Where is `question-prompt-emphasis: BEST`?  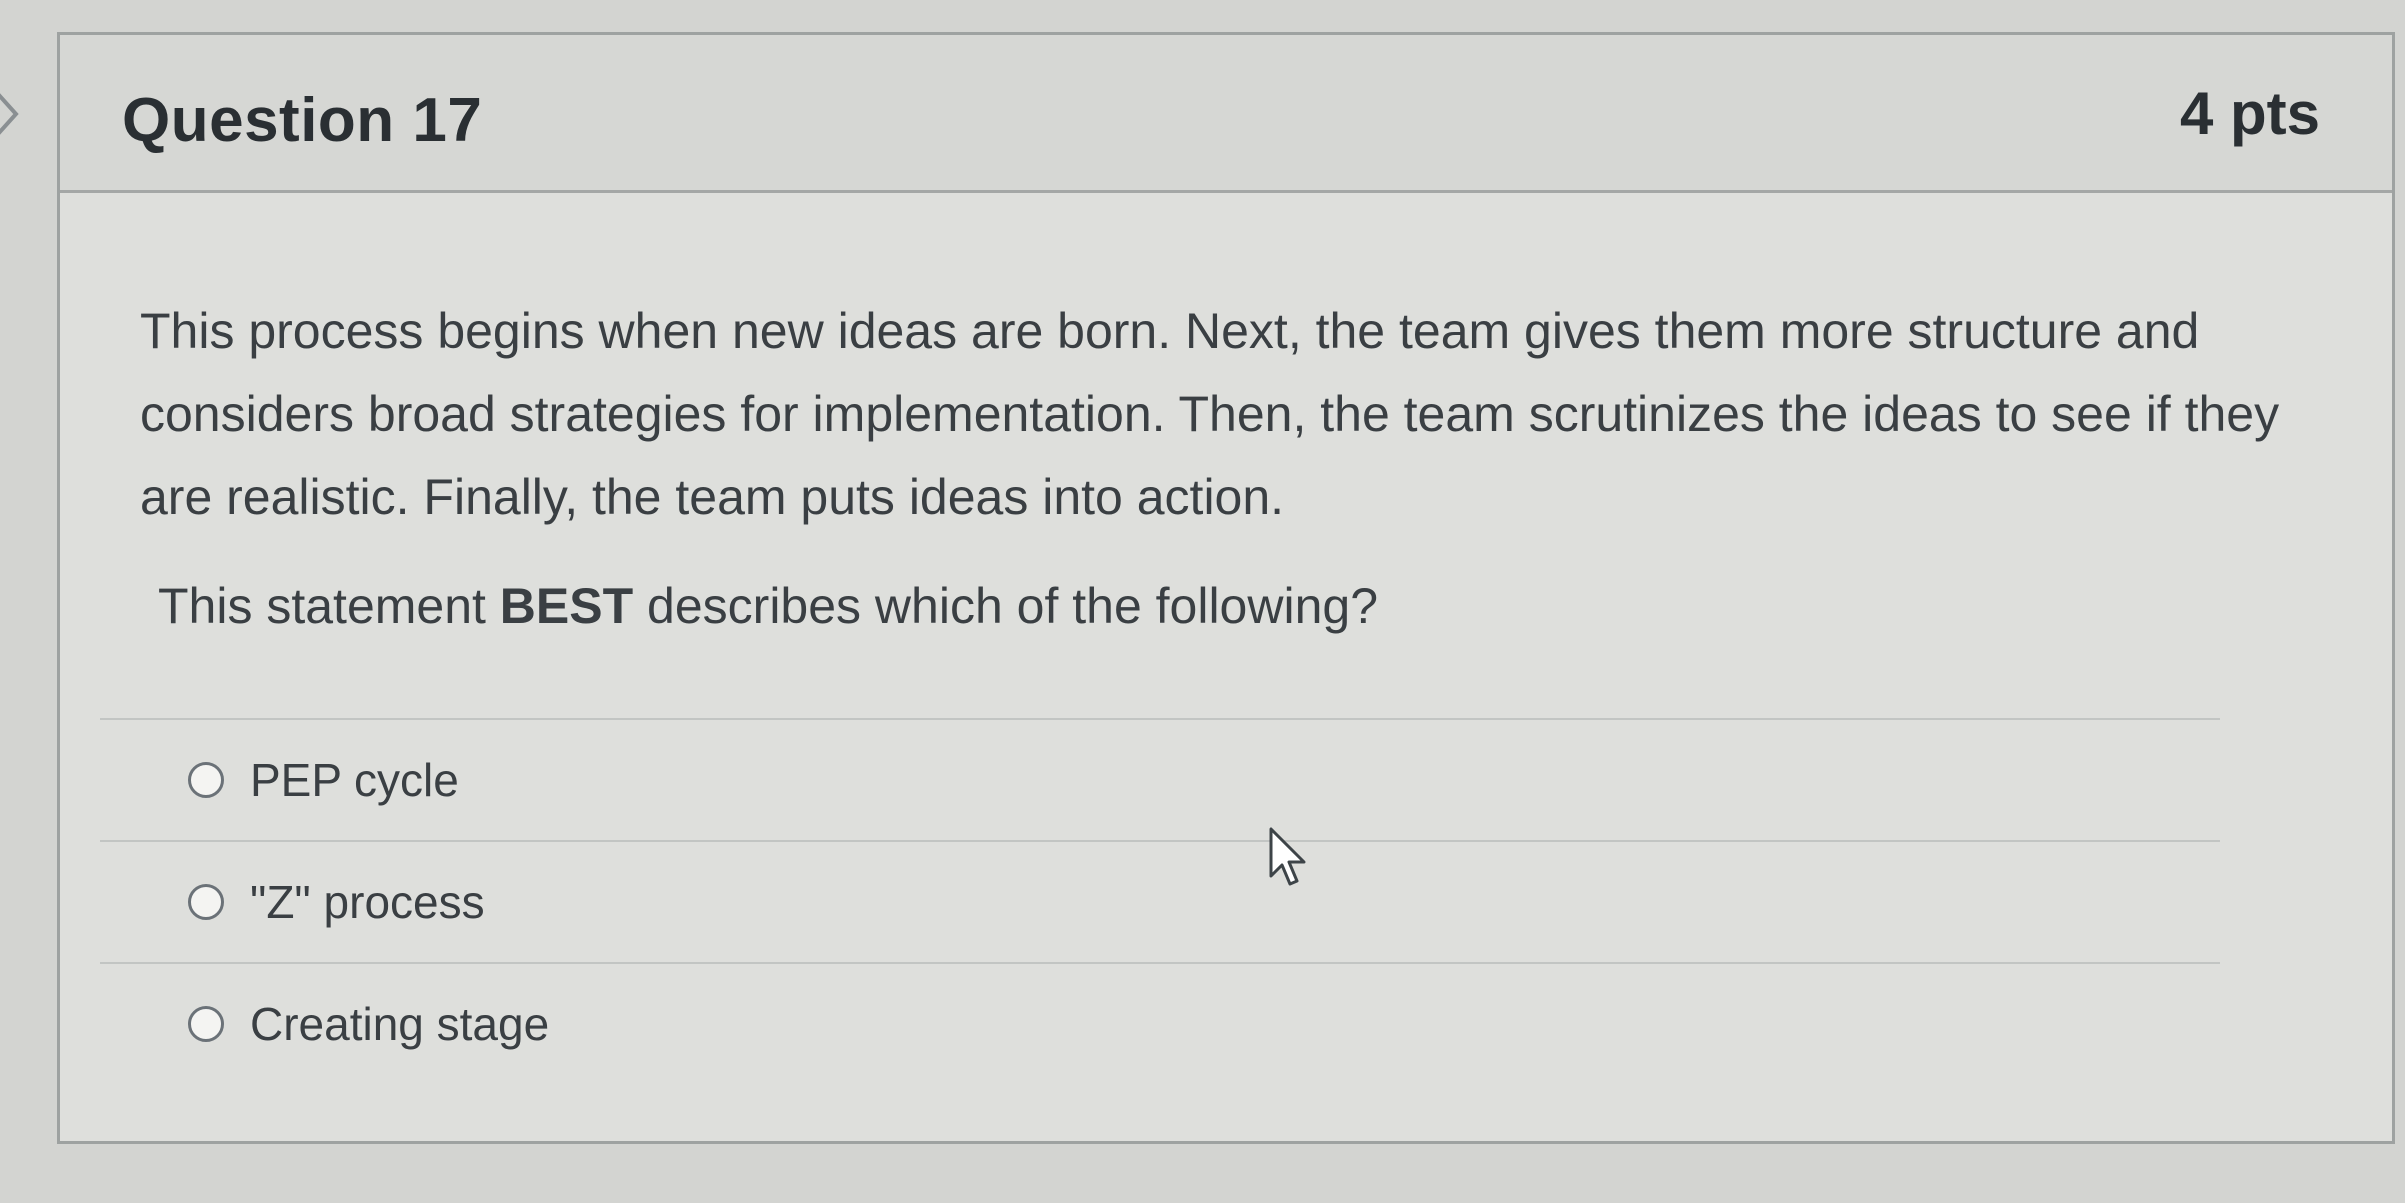 question-prompt-emphasis: BEST is located at coordinates (566, 606).